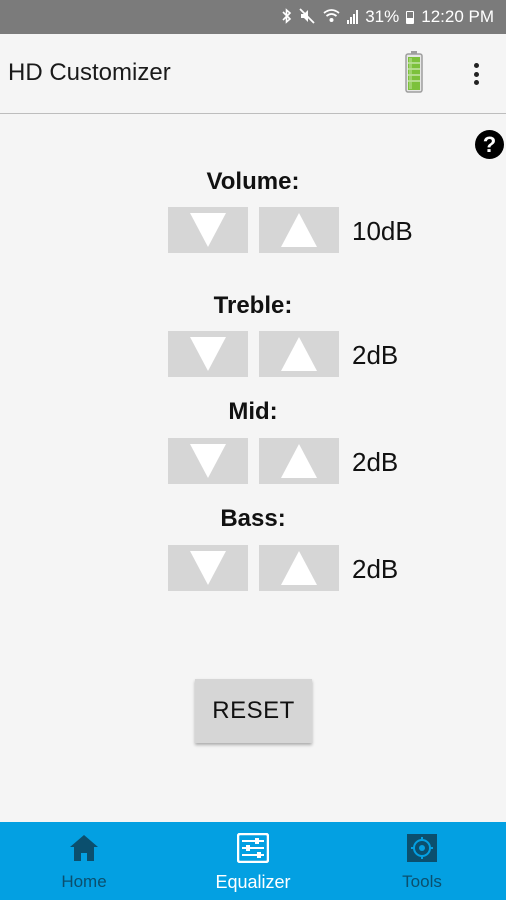 This screenshot has width=506, height=900. Describe the element at coordinates (253, 181) in the screenshot. I see `volume-label: Volume:` at that location.